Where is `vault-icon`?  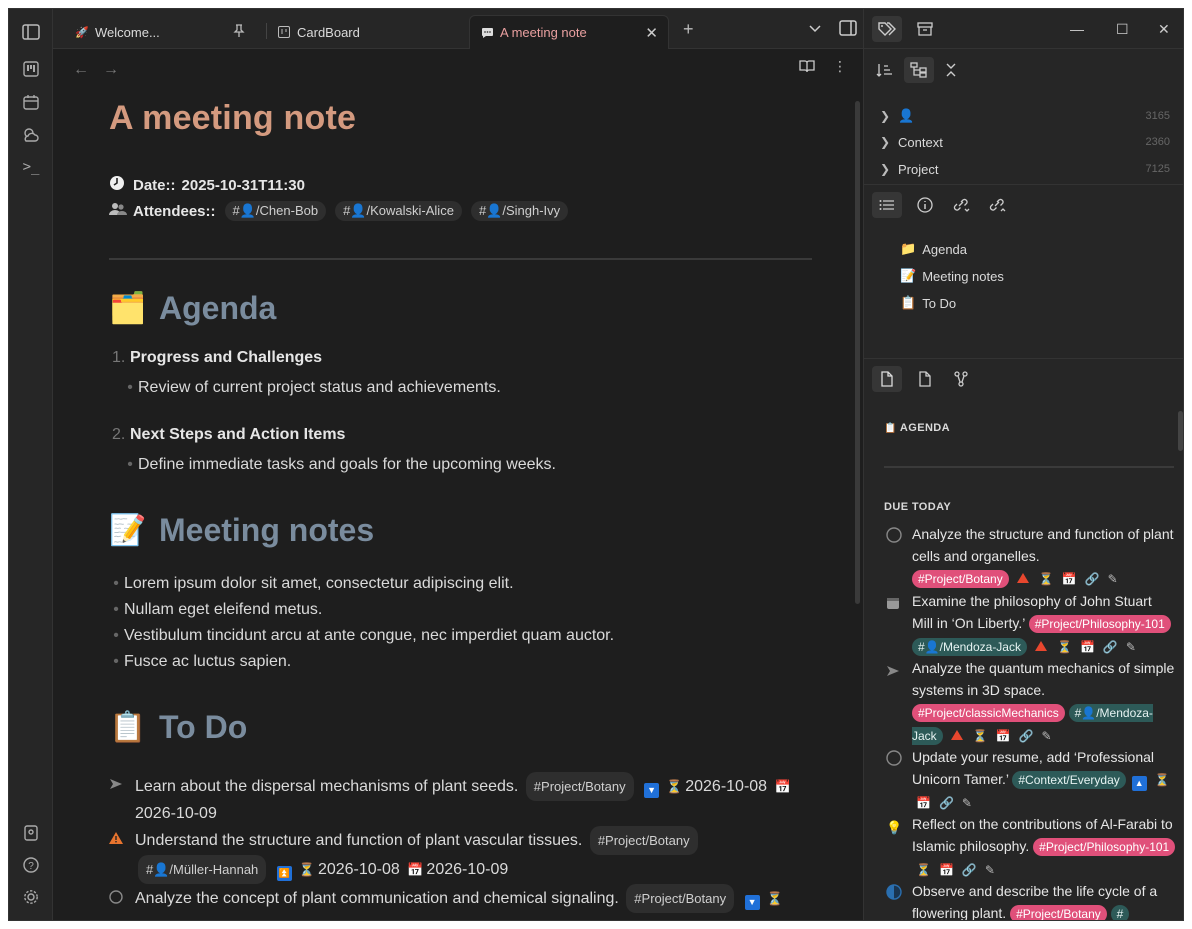 vault-icon is located at coordinates (31, 833).